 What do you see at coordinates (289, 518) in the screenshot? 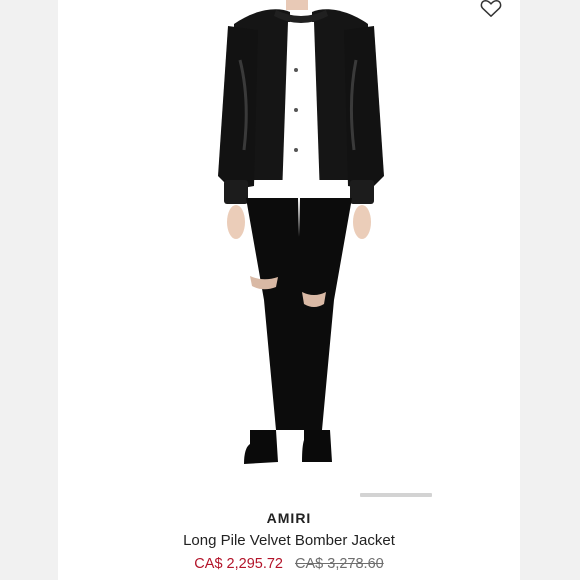
I see `brand-name: AMIRI` at bounding box center [289, 518].